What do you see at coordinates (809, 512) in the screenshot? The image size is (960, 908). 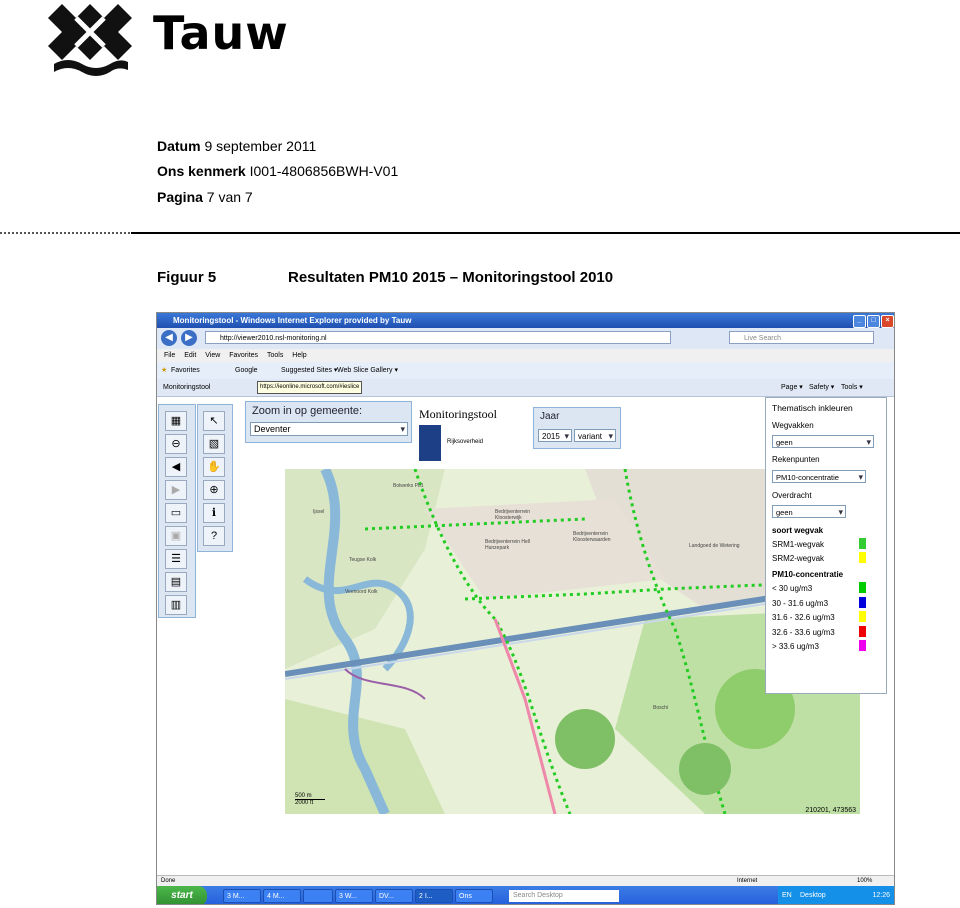 I see `overdracht-select: geen` at bounding box center [809, 512].